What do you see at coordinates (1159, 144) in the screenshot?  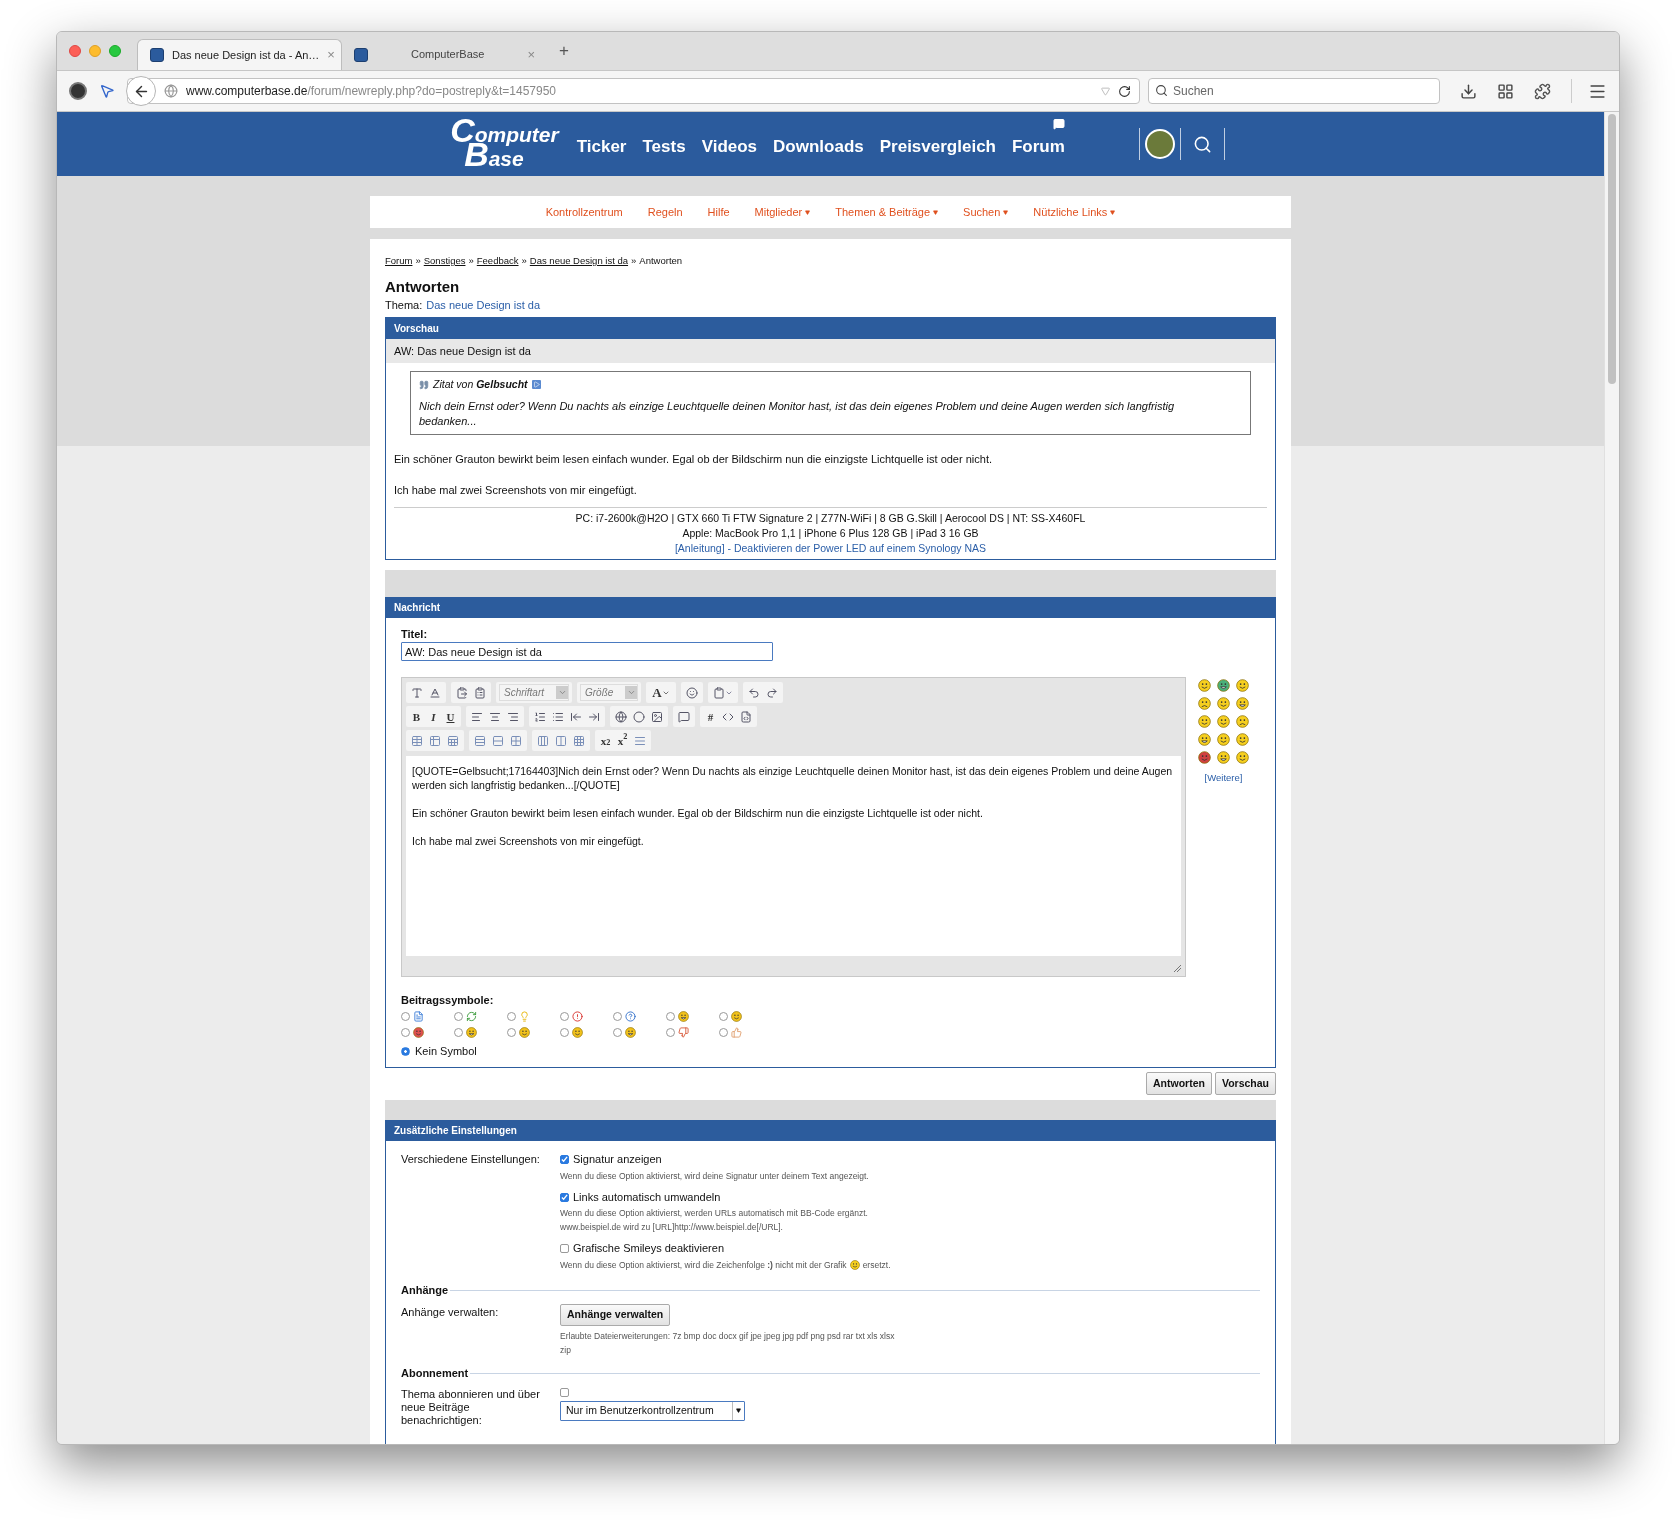 I see `user-avatar` at bounding box center [1159, 144].